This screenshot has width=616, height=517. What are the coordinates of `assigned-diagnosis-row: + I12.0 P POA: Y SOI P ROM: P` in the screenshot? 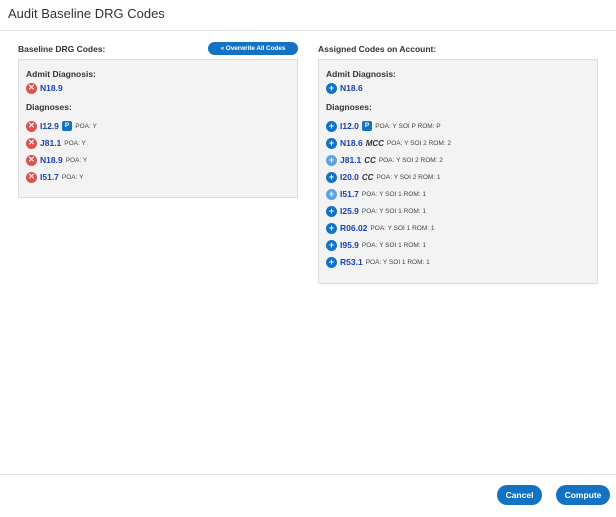 It's located at (383, 126).